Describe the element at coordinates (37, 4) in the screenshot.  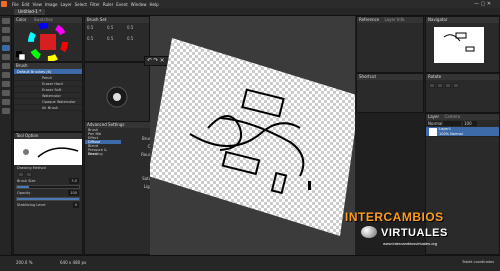
I see `menu-view: View` at that location.